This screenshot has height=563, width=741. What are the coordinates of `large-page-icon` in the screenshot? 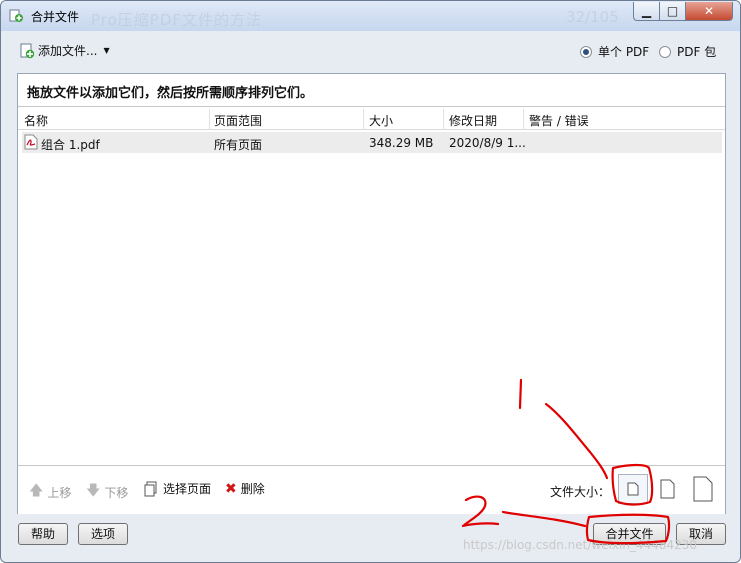 It's located at (703, 489).